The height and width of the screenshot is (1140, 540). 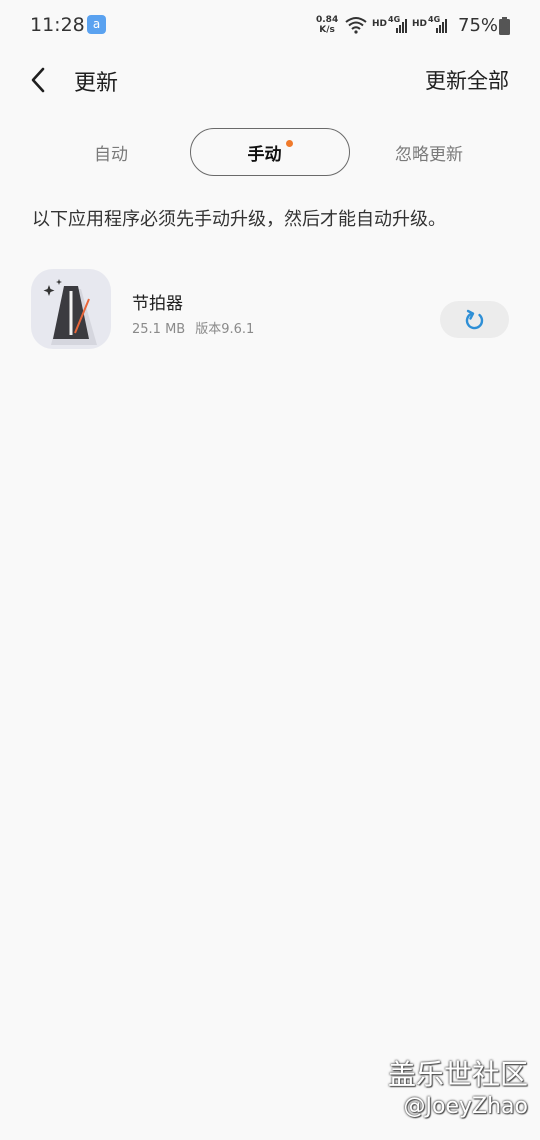 What do you see at coordinates (327, 30) in the screenshot?
I see `network-speed-unit: K/s` at bounding box center [327, 30].